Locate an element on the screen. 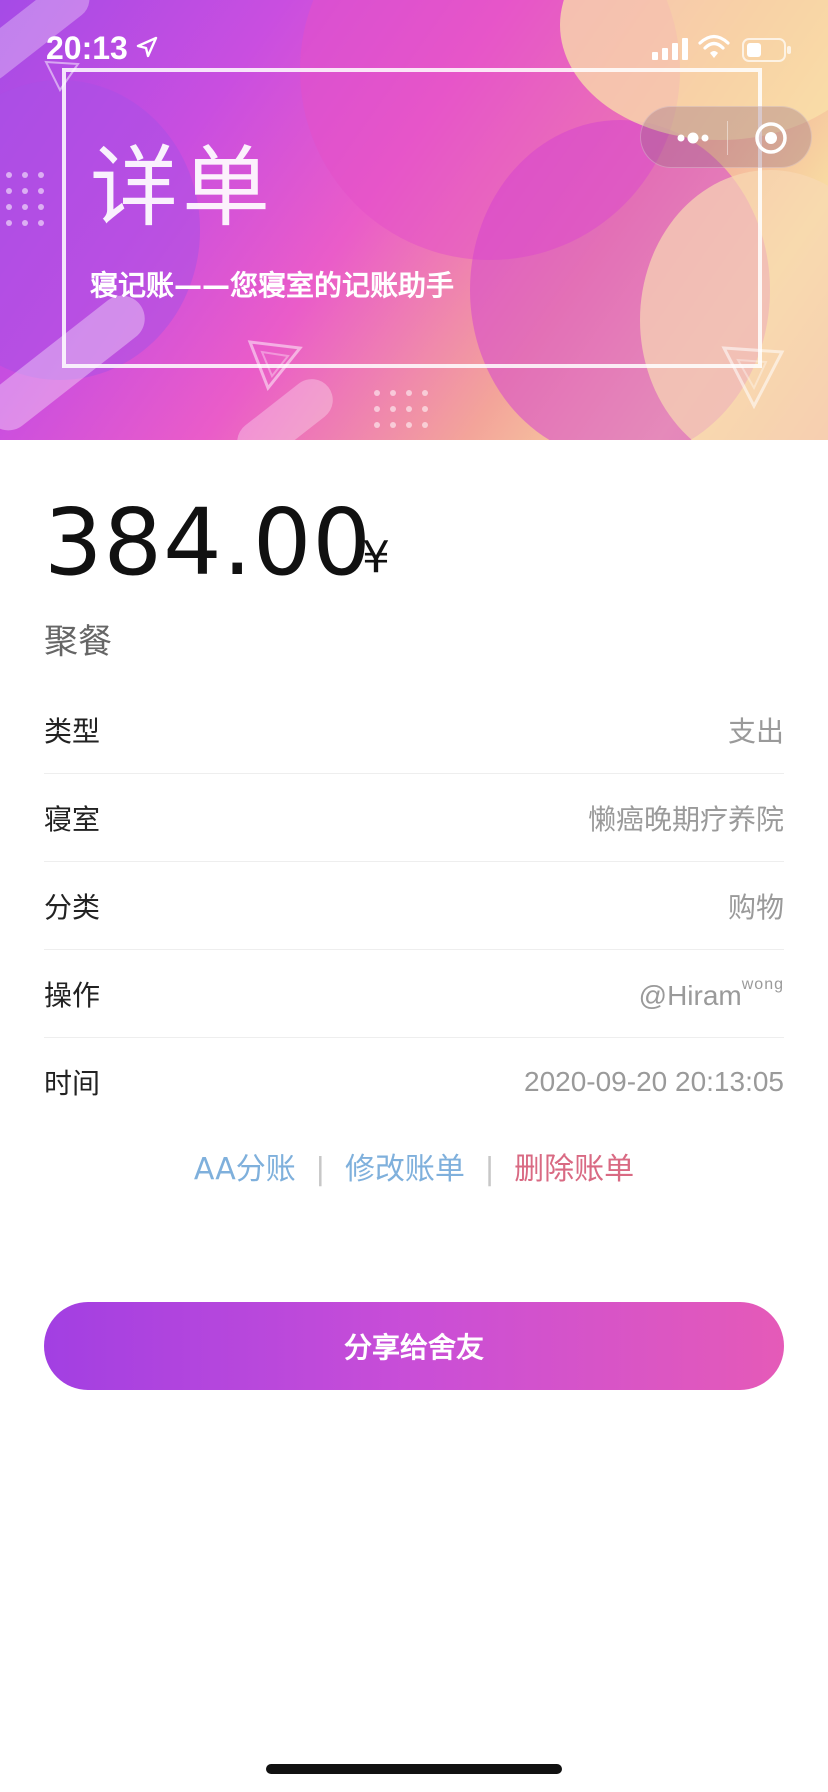 This screenshot has height=1792, width=828. miniprogram-capsule is located at coordinates (726, 137).